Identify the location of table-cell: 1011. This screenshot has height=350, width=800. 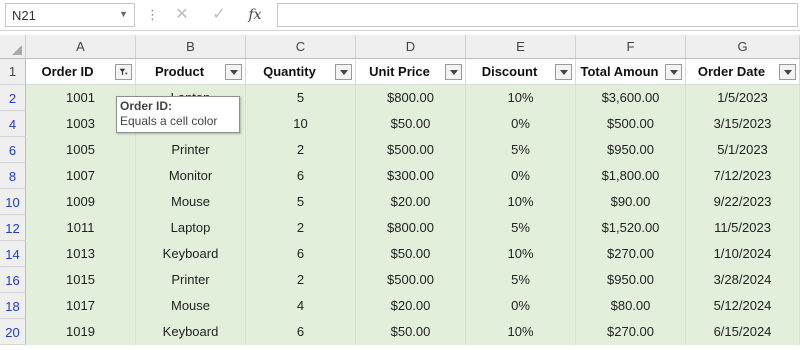
(81, 228).